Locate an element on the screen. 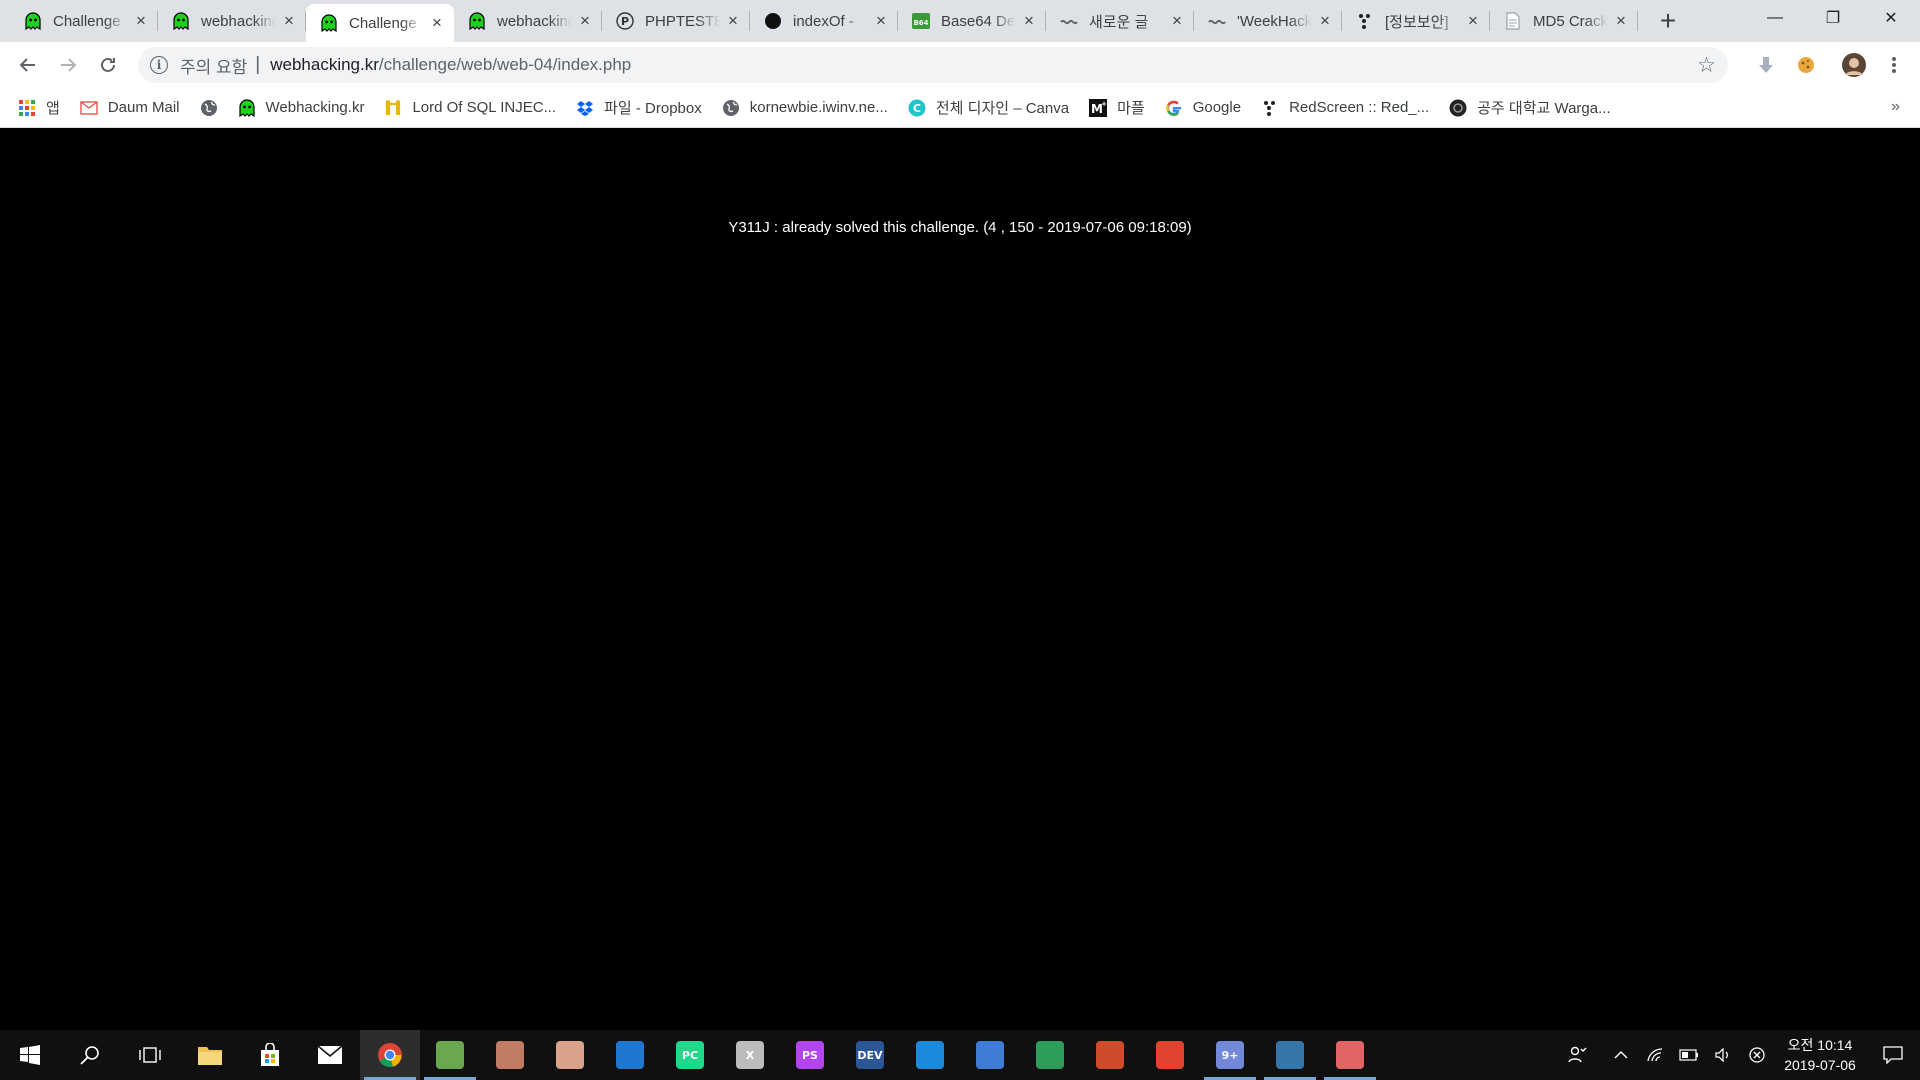 The height and width of the screenshot is (1080, 1920). taskbar-button: PS is located at coordinates (810, 1055).